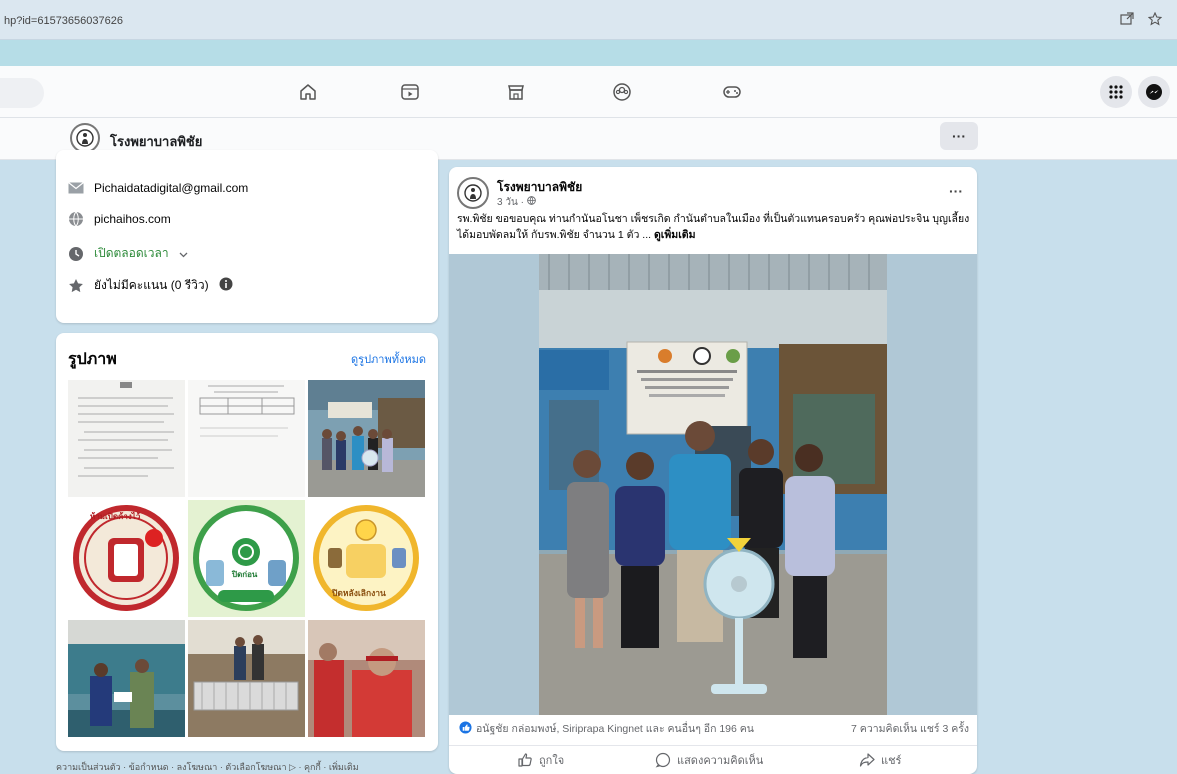 The image size is (1177, 774). What do you see at coordinates (85, 138) in the screenshot?
I see `page-avatar` at bounding box center [85, 138].